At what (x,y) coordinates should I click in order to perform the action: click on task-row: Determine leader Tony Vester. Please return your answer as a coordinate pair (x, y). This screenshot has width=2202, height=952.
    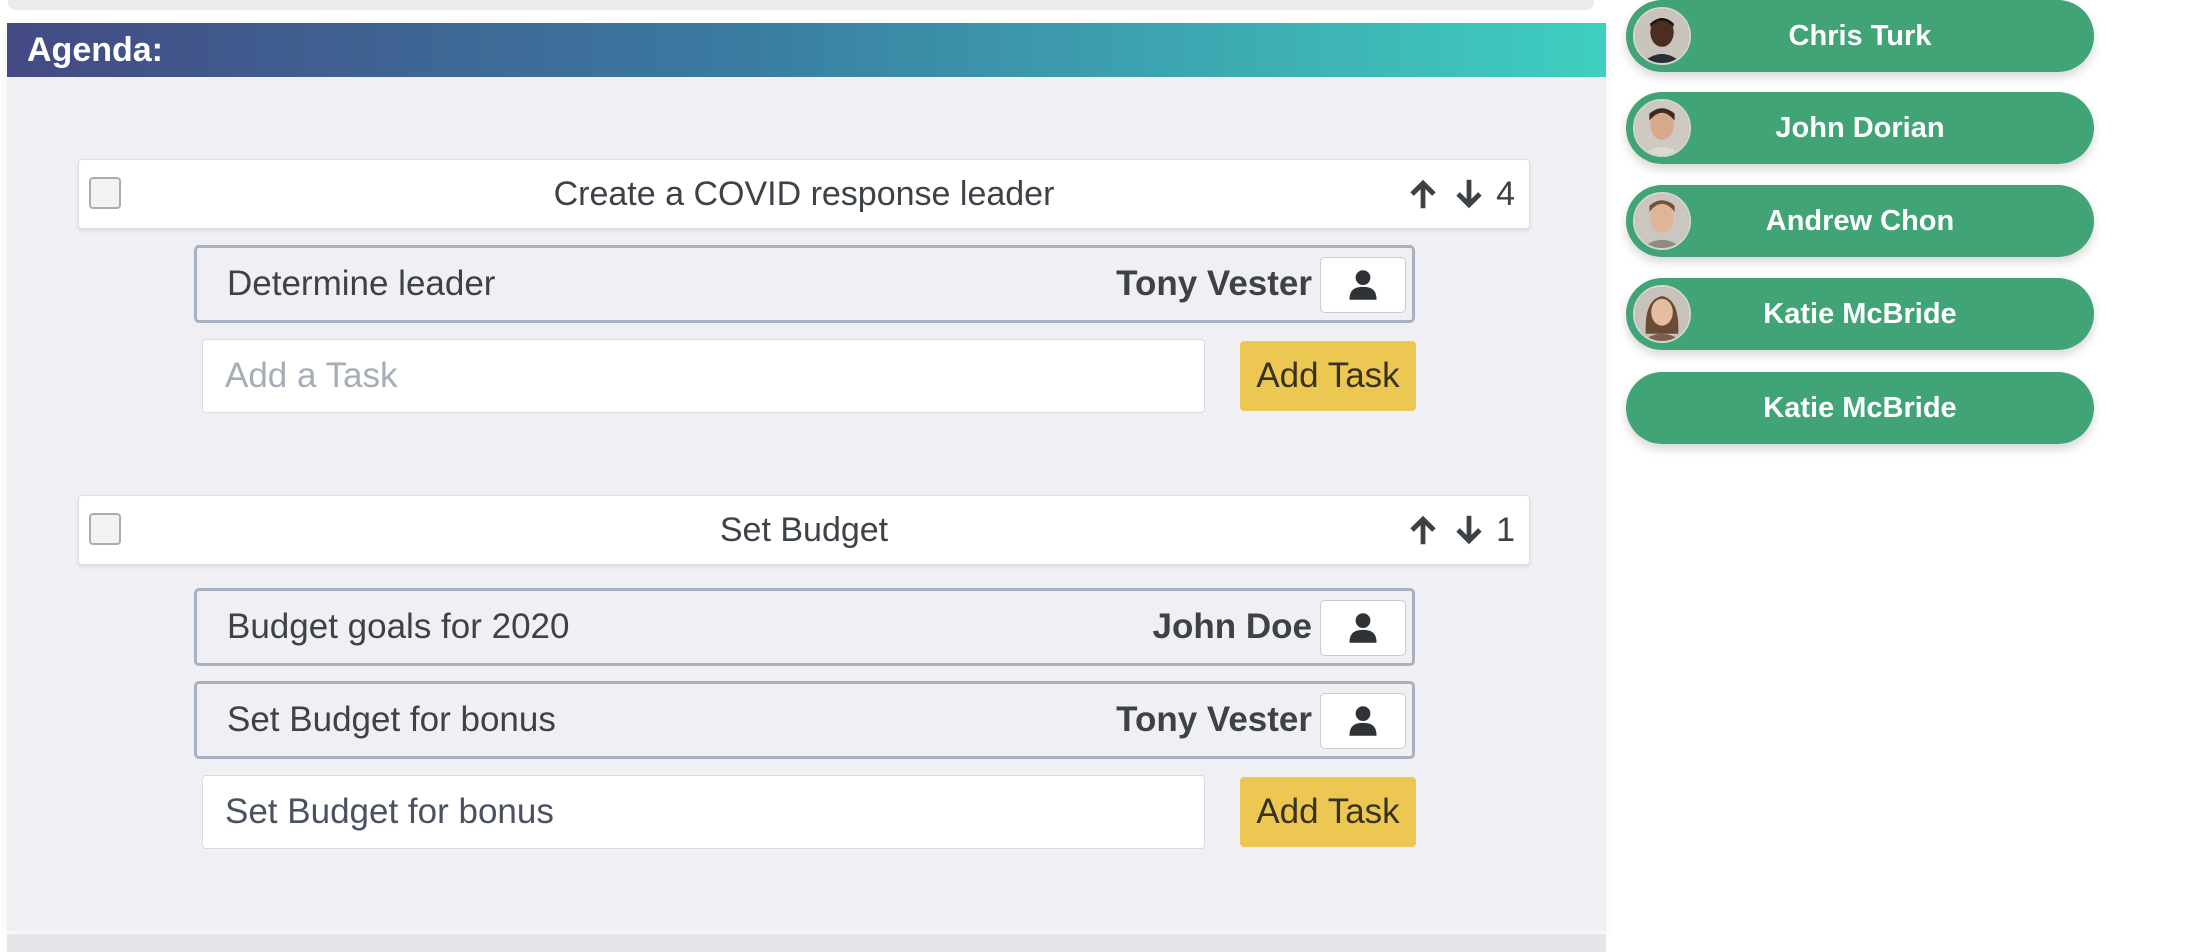
    Looking at the image, I should click on (804, 284).